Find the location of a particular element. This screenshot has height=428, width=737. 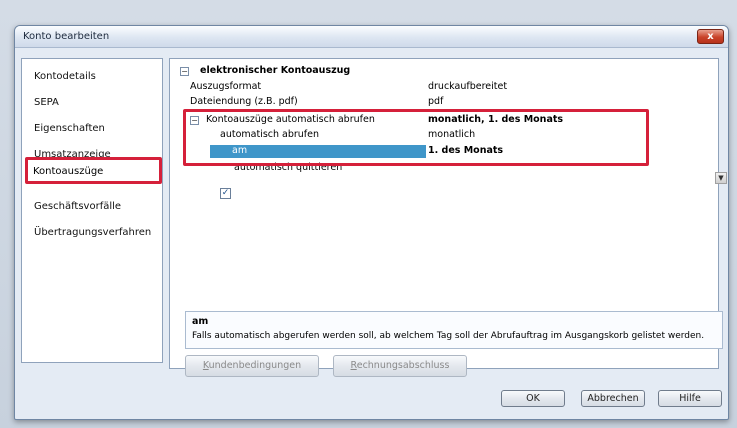

sidebar-item-label: Kontoauszüge is located at coordinates (68, 171).